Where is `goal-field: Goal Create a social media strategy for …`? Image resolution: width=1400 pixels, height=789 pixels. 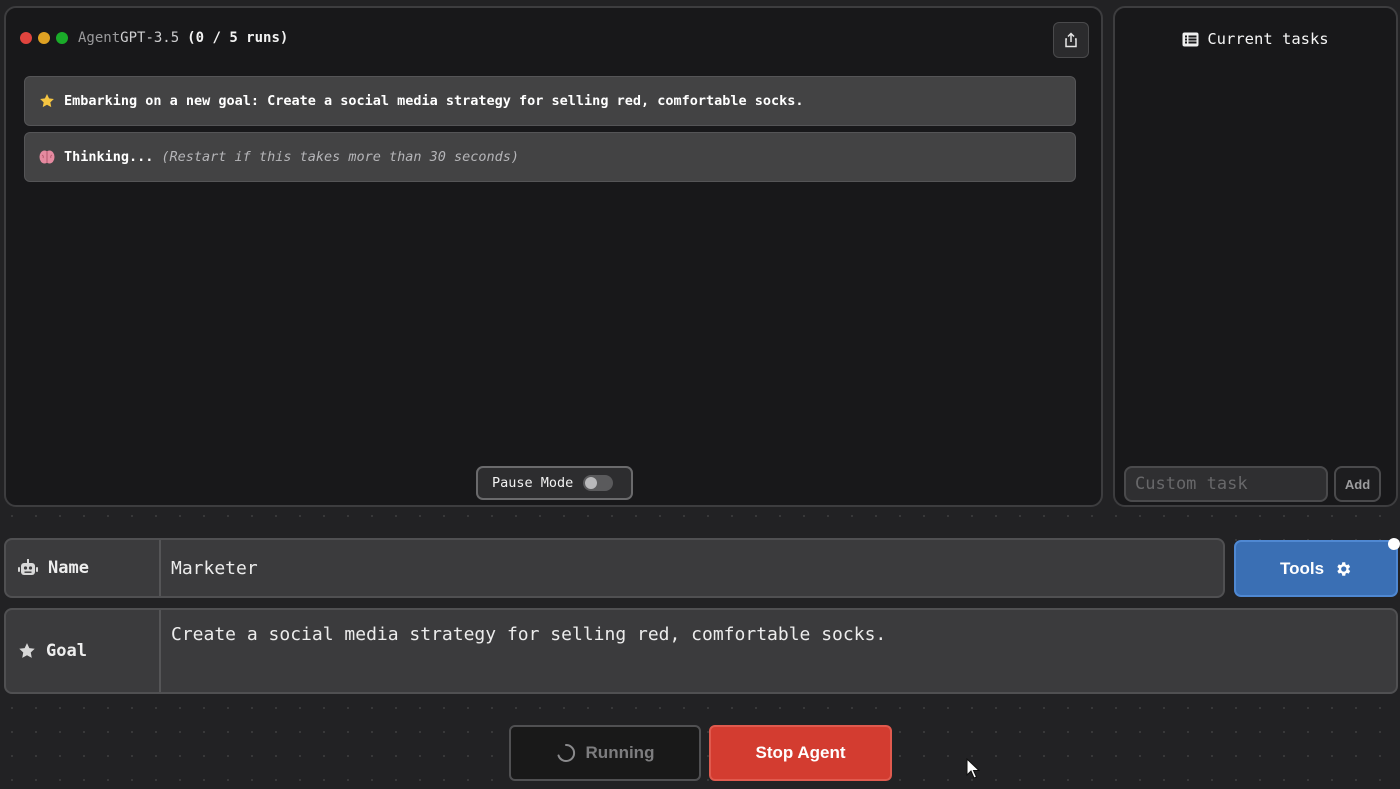
goal-field: Goal Create a social media strategy for … is located at coordinates (701, 651).